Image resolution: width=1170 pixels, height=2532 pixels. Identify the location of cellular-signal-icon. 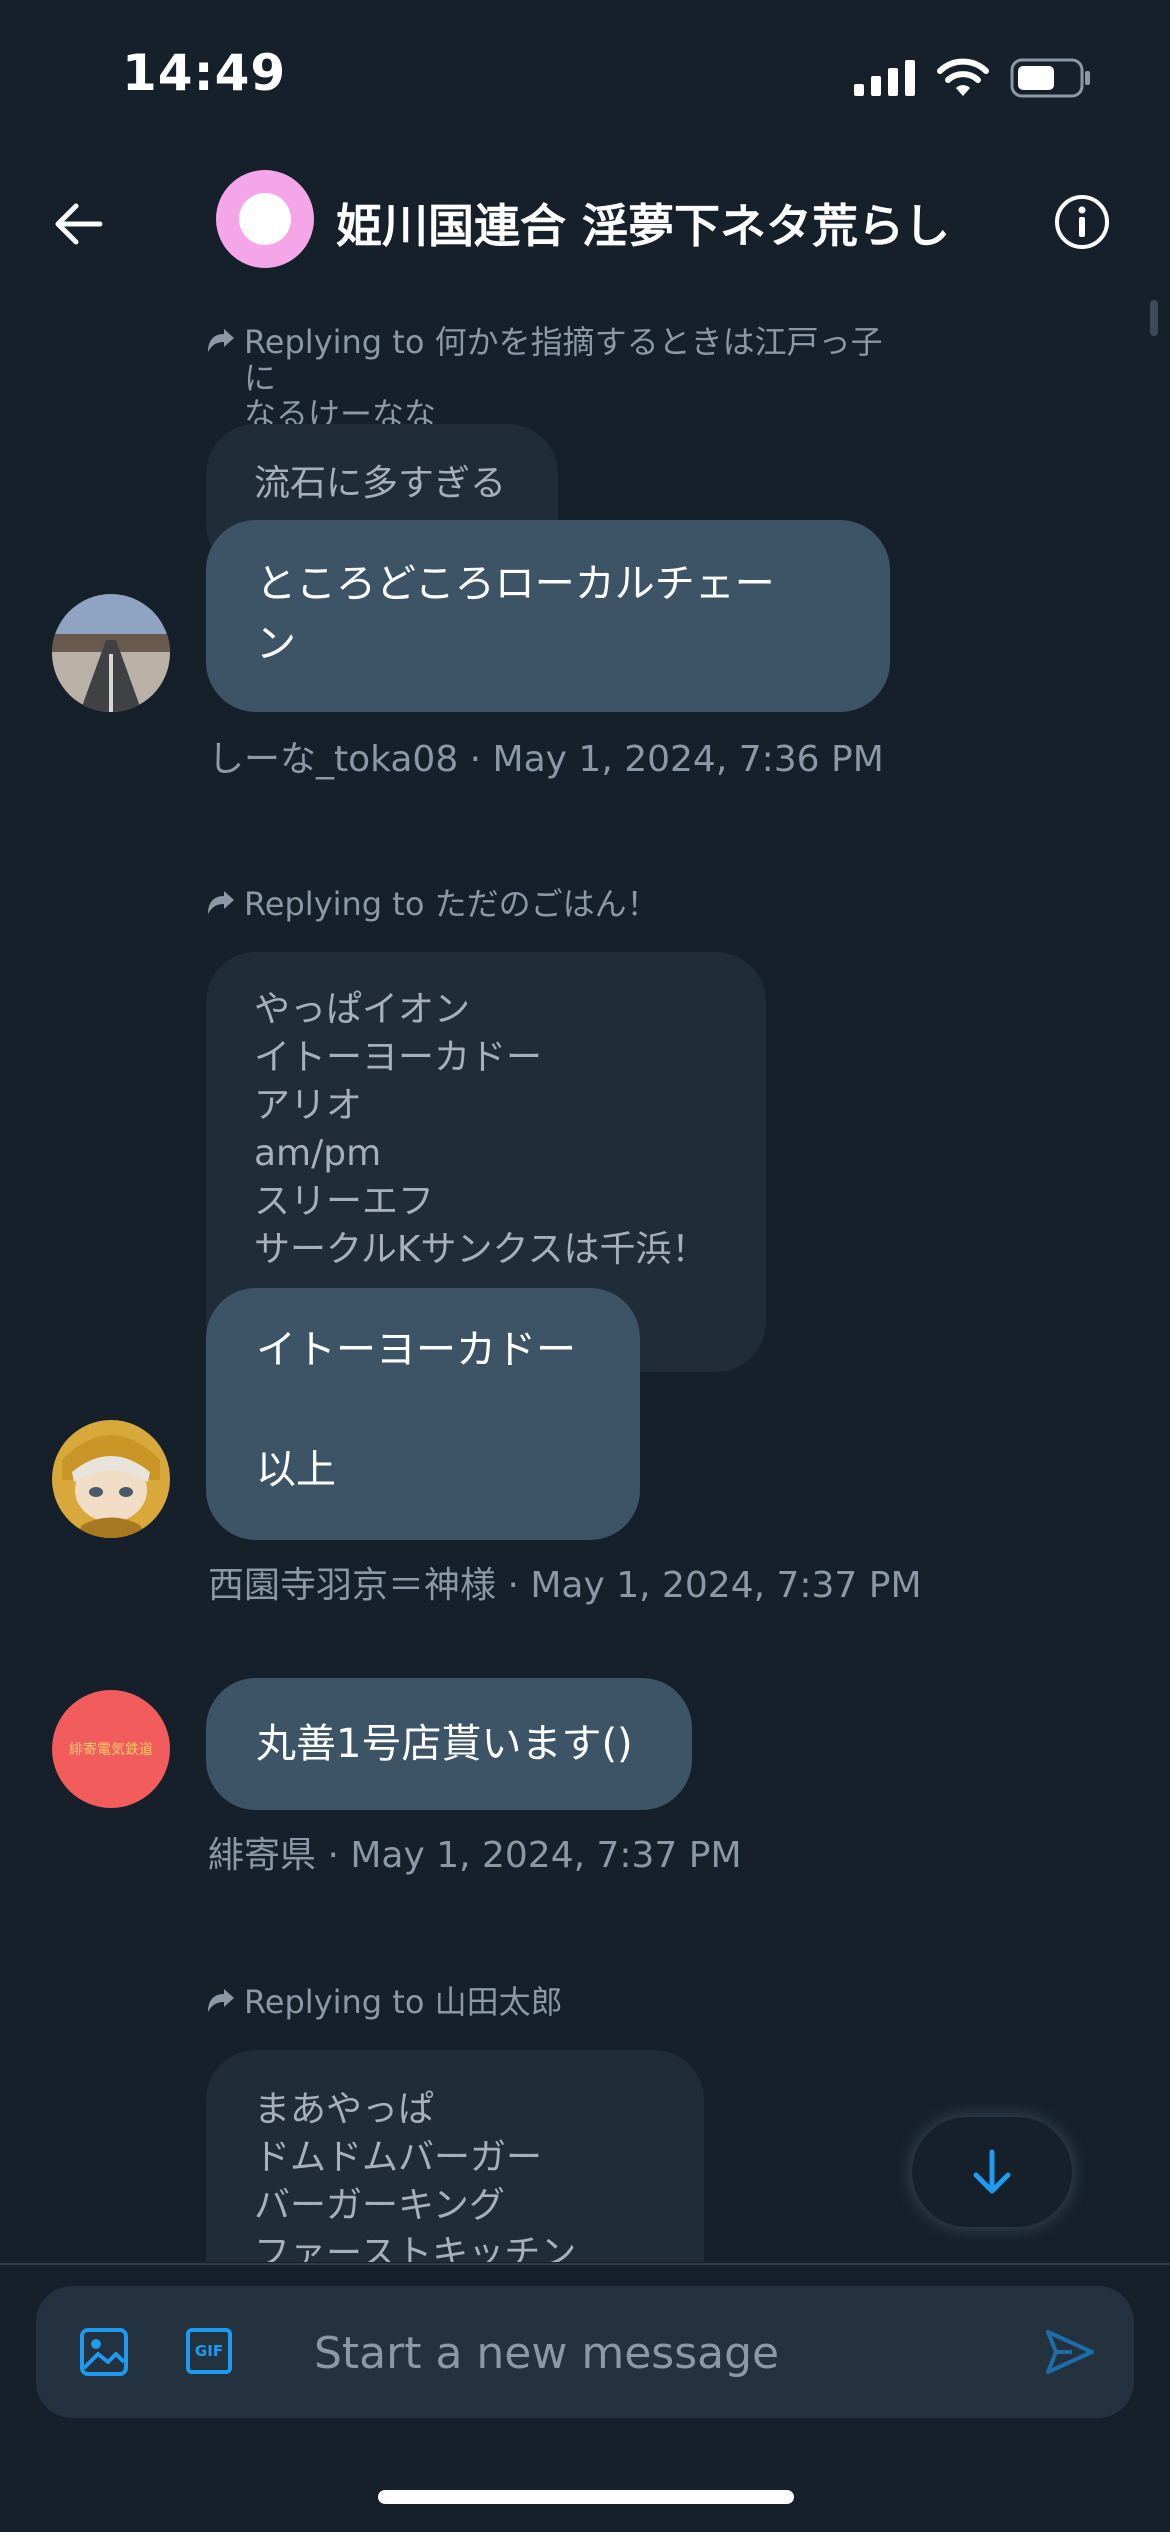
(884, 78).